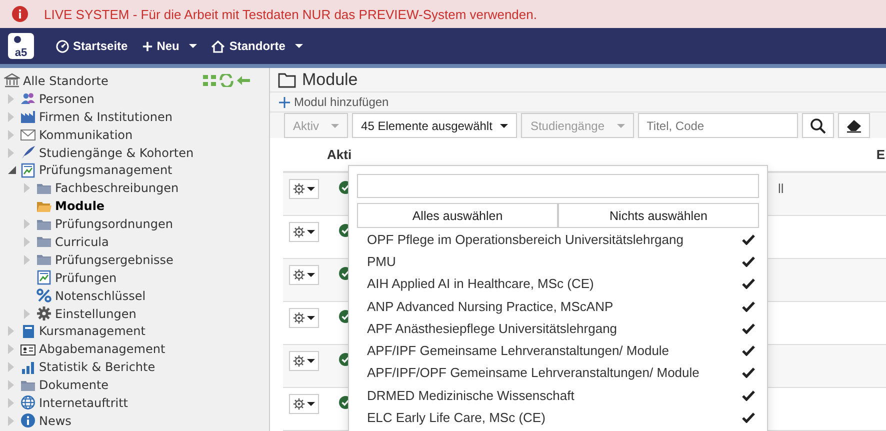 Image resolution: width=886 pixels, height=431 pixels. What do you see at coordinates (28, 402) in the screenshot?
I see `globe-icon` at bounding box center [28, 402].